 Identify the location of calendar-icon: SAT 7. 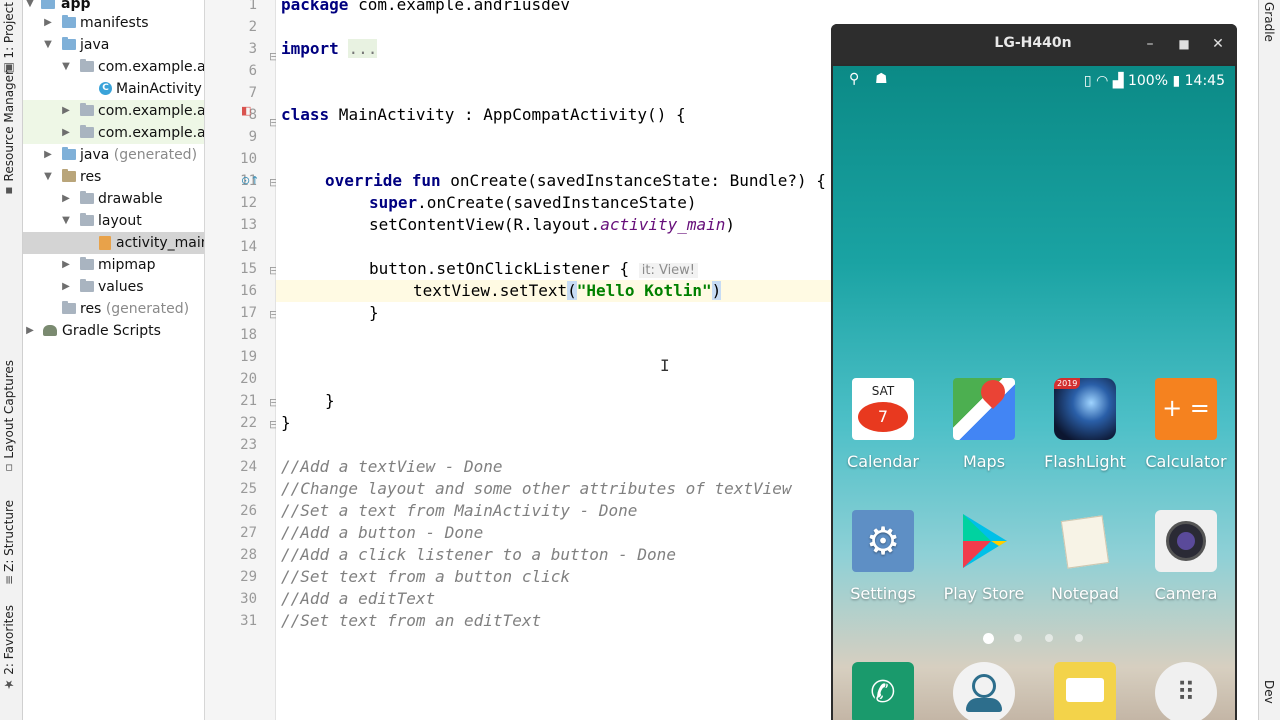
(883, 409).